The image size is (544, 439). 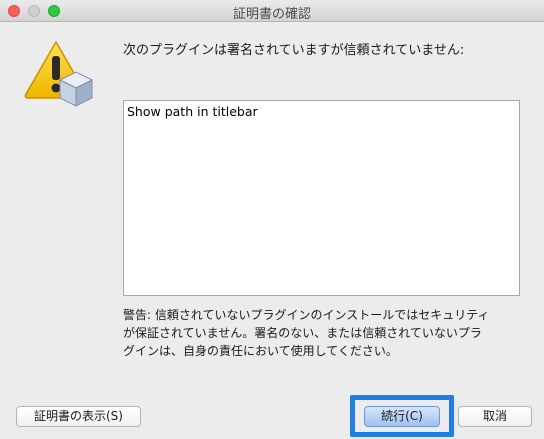 I want to click on trust-message: 次のプラグインは署名されていますが信頼されていません:, so click(x=294, y=50).